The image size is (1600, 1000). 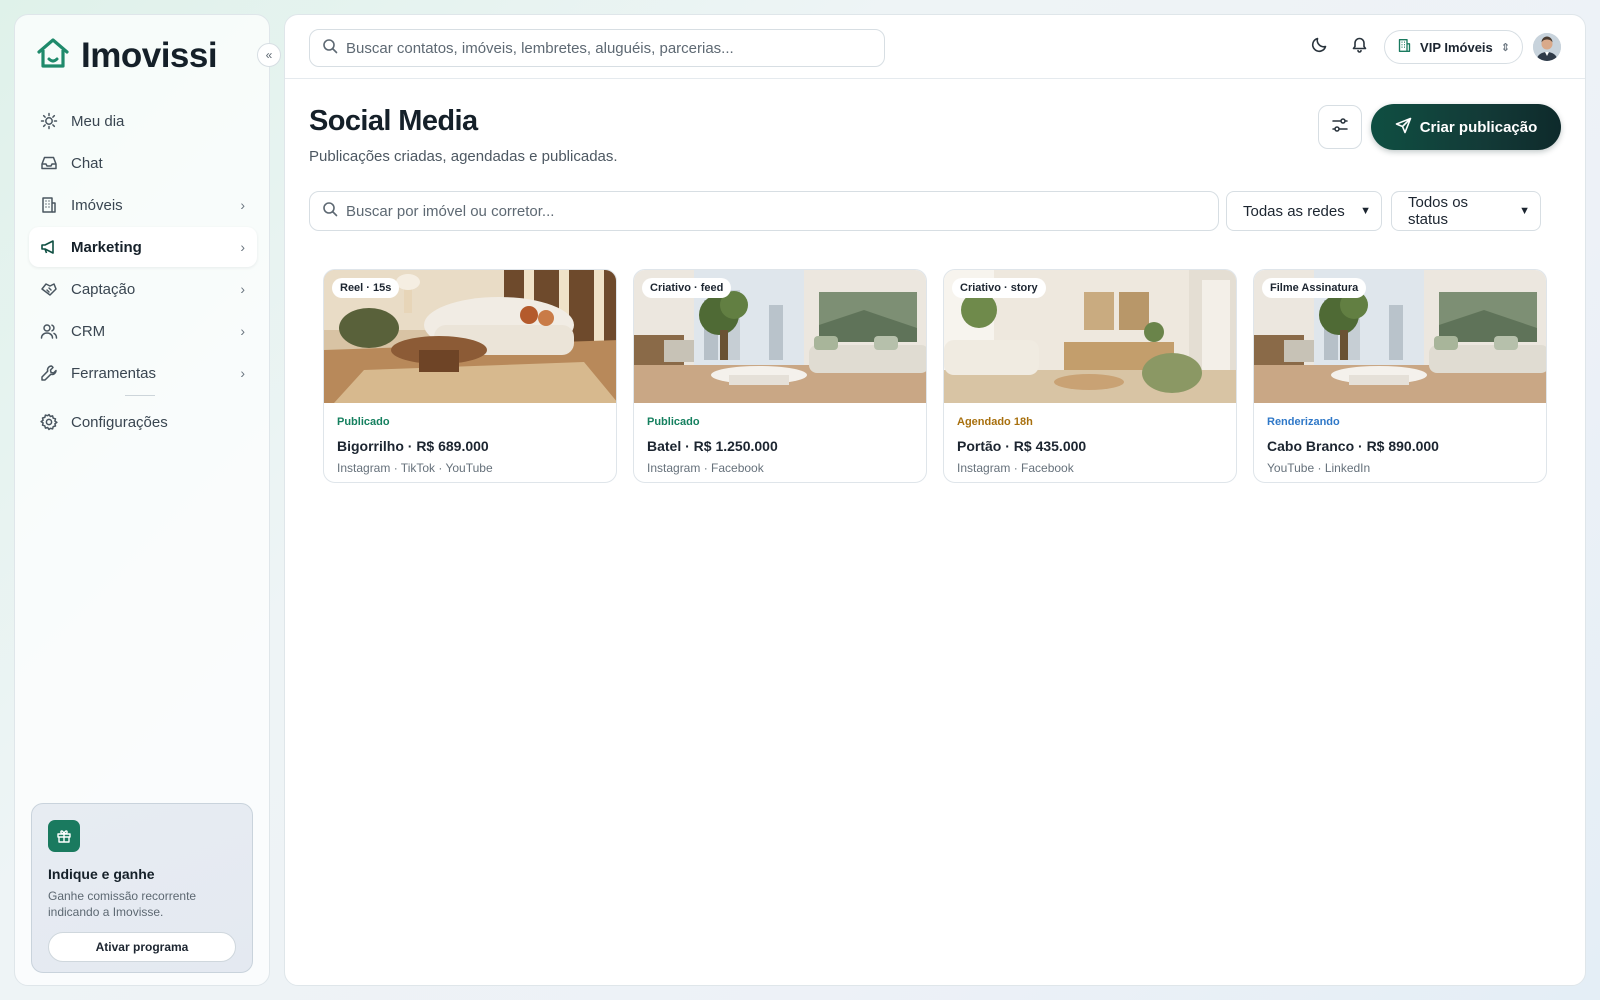 I want to click on sidebar-item-label: Imóveis, so click(x=97, y=205).